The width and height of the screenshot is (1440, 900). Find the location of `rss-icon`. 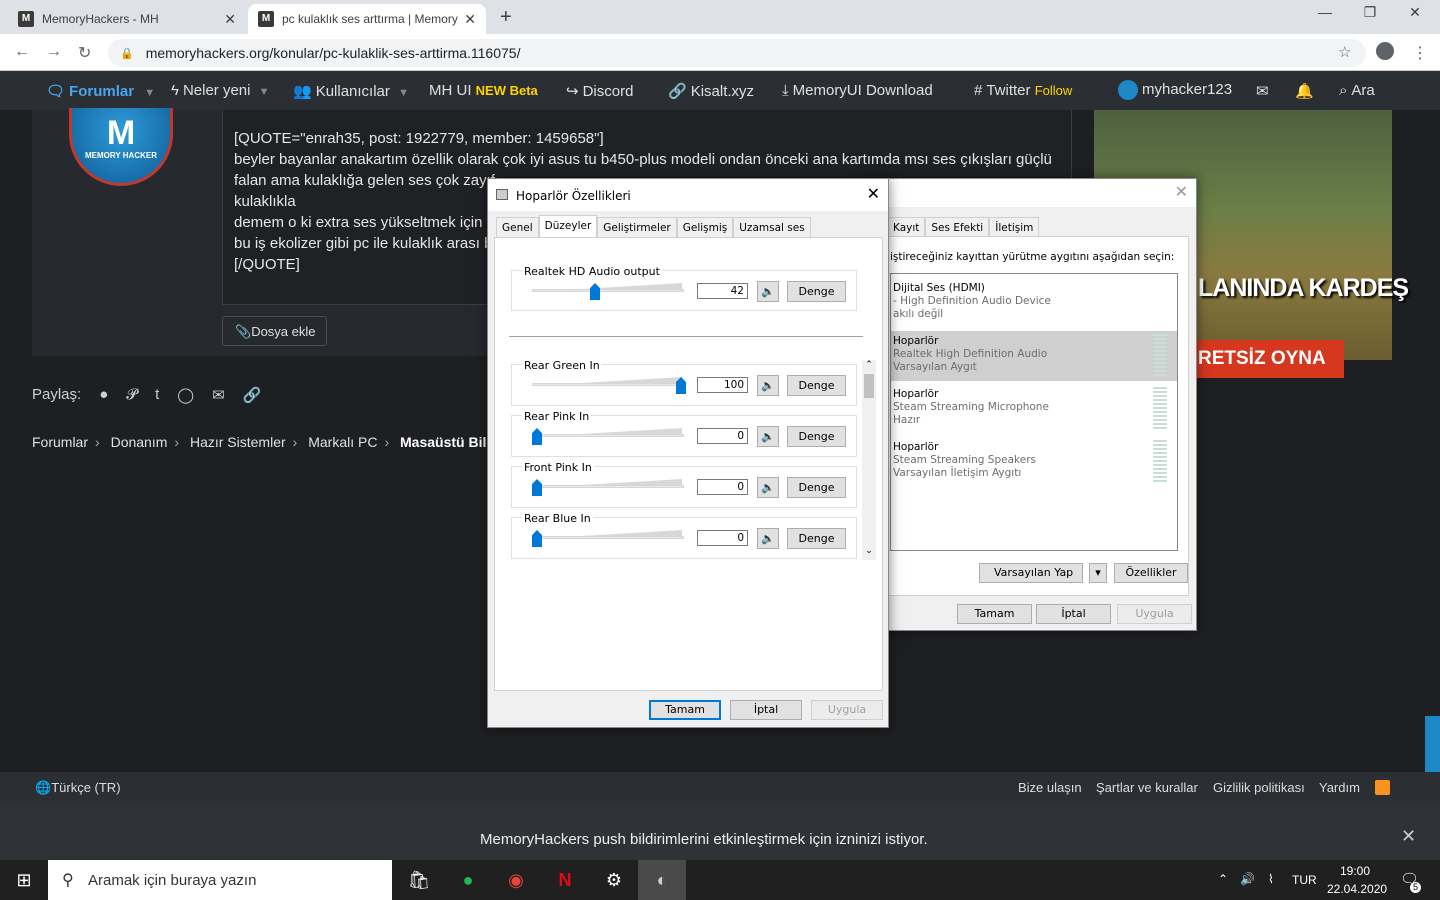

rss-icon is located at coordinates (1382, 787).